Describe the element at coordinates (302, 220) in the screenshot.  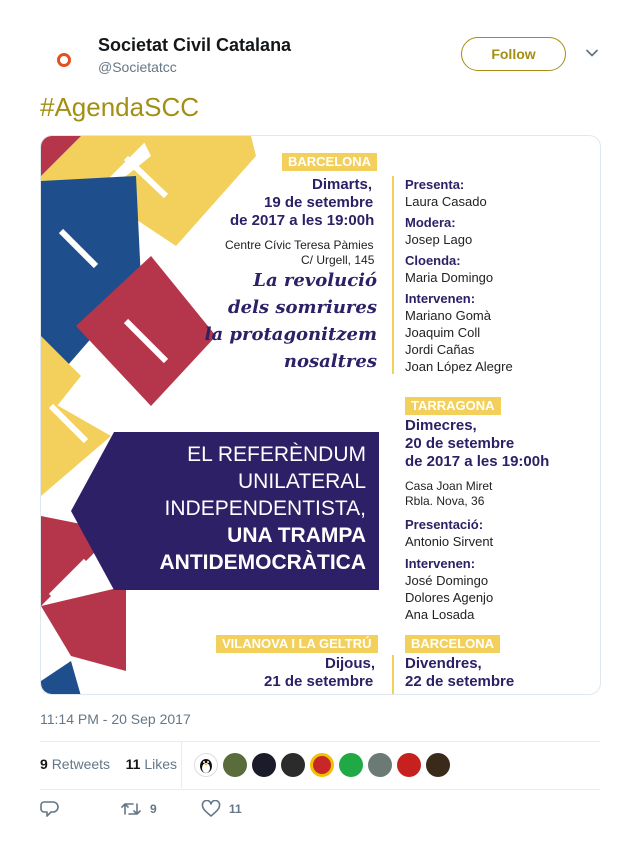
I see `event1-time: de 2017 a les 19:00h` at that location.